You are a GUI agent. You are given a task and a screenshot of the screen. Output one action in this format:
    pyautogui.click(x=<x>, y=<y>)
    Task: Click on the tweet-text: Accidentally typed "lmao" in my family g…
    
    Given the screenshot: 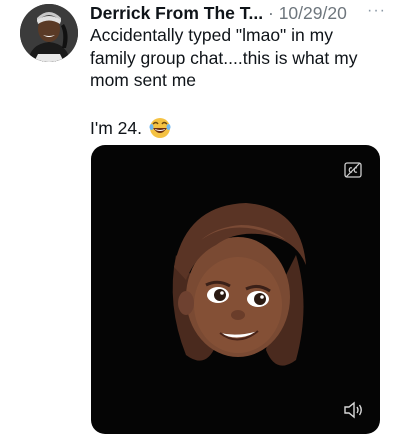 What is the action you would take?
    pyautogui.click(x=224, y=57)
    